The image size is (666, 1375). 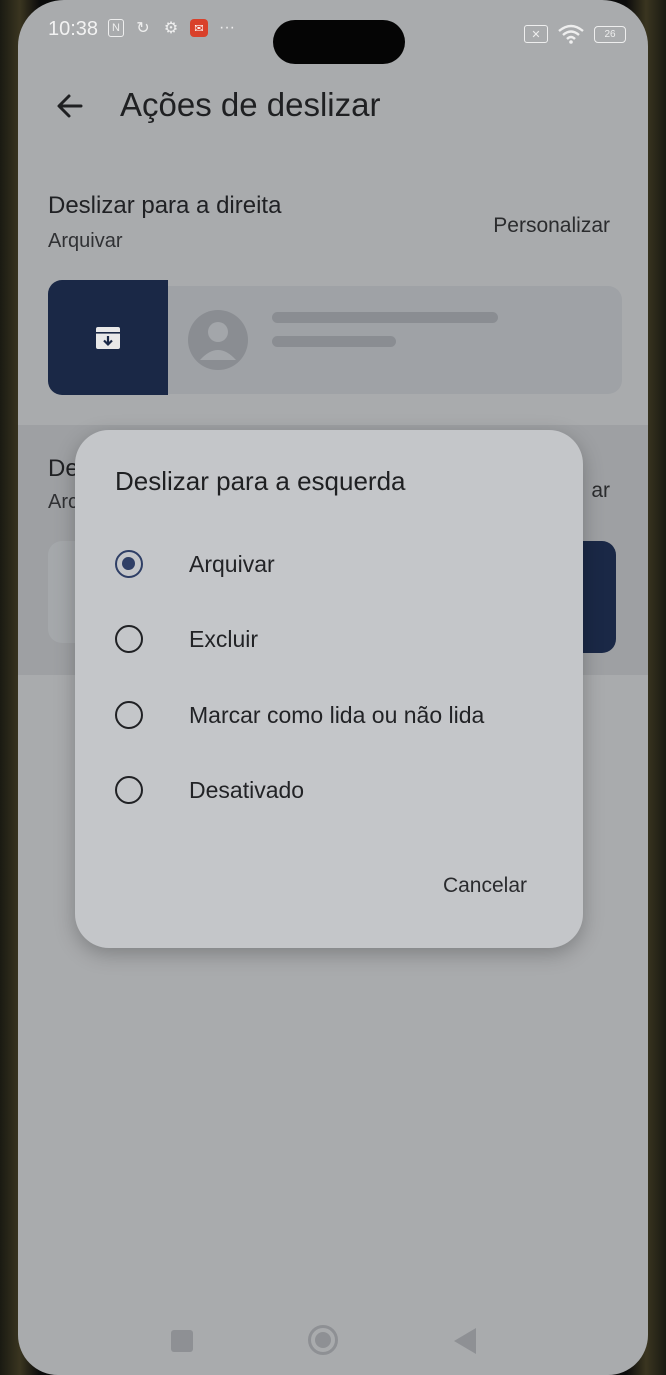 I want to click on status-icons-left: N ↻ ⚙ ✉ ···, so click(x=172, y=28).